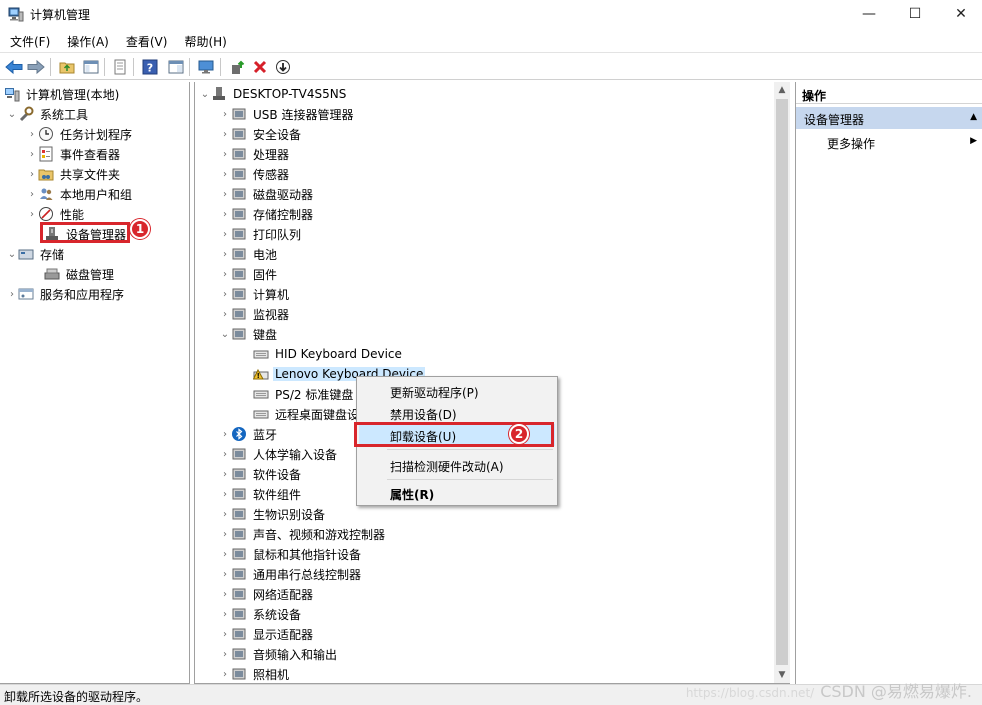 The height and width of the screenshot is (705, 982). What do you see at coordinates (457, 391) in the screenshot?
I see `ctx-update-driver: 更新驱动程序(P)` at bounding box center [457, 391].